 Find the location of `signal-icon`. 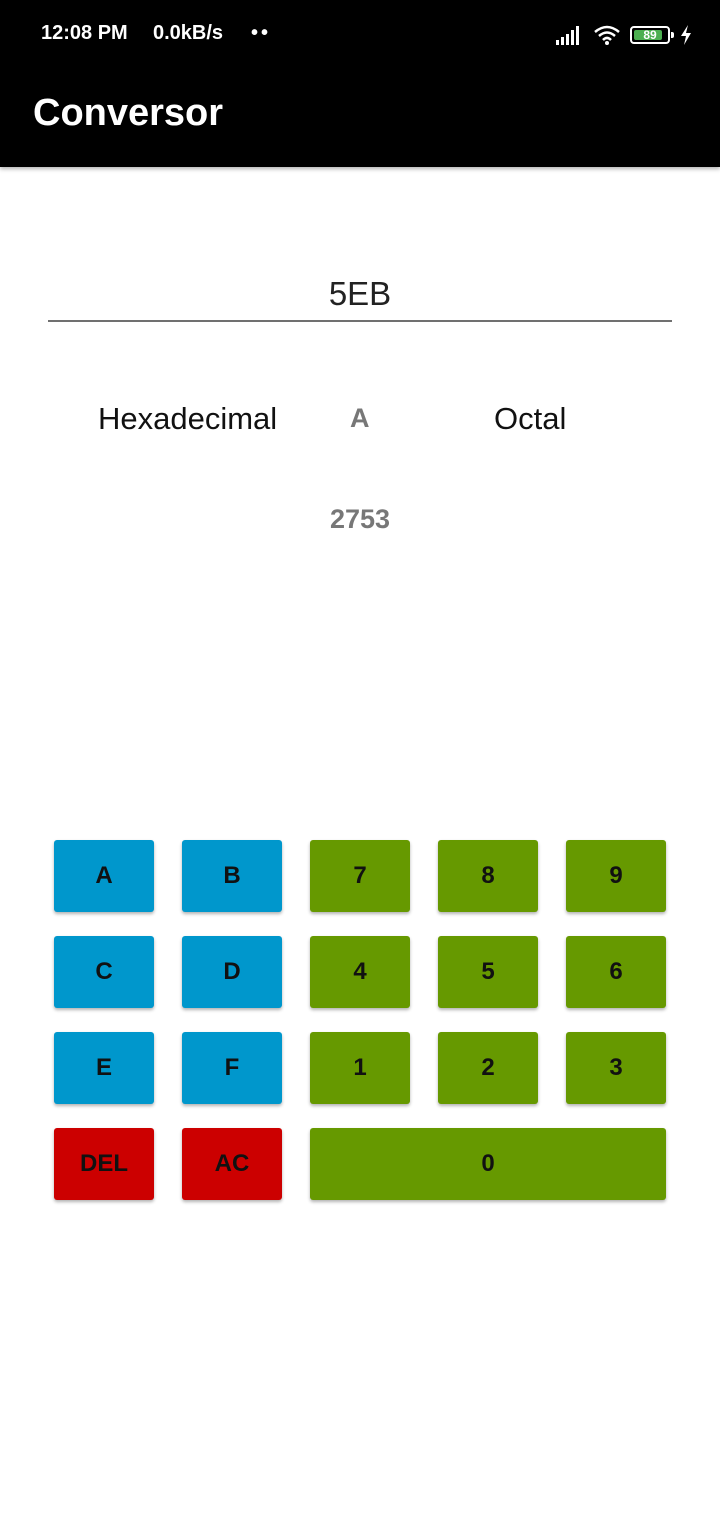

signal-icon is located at coordinates (567, 35).